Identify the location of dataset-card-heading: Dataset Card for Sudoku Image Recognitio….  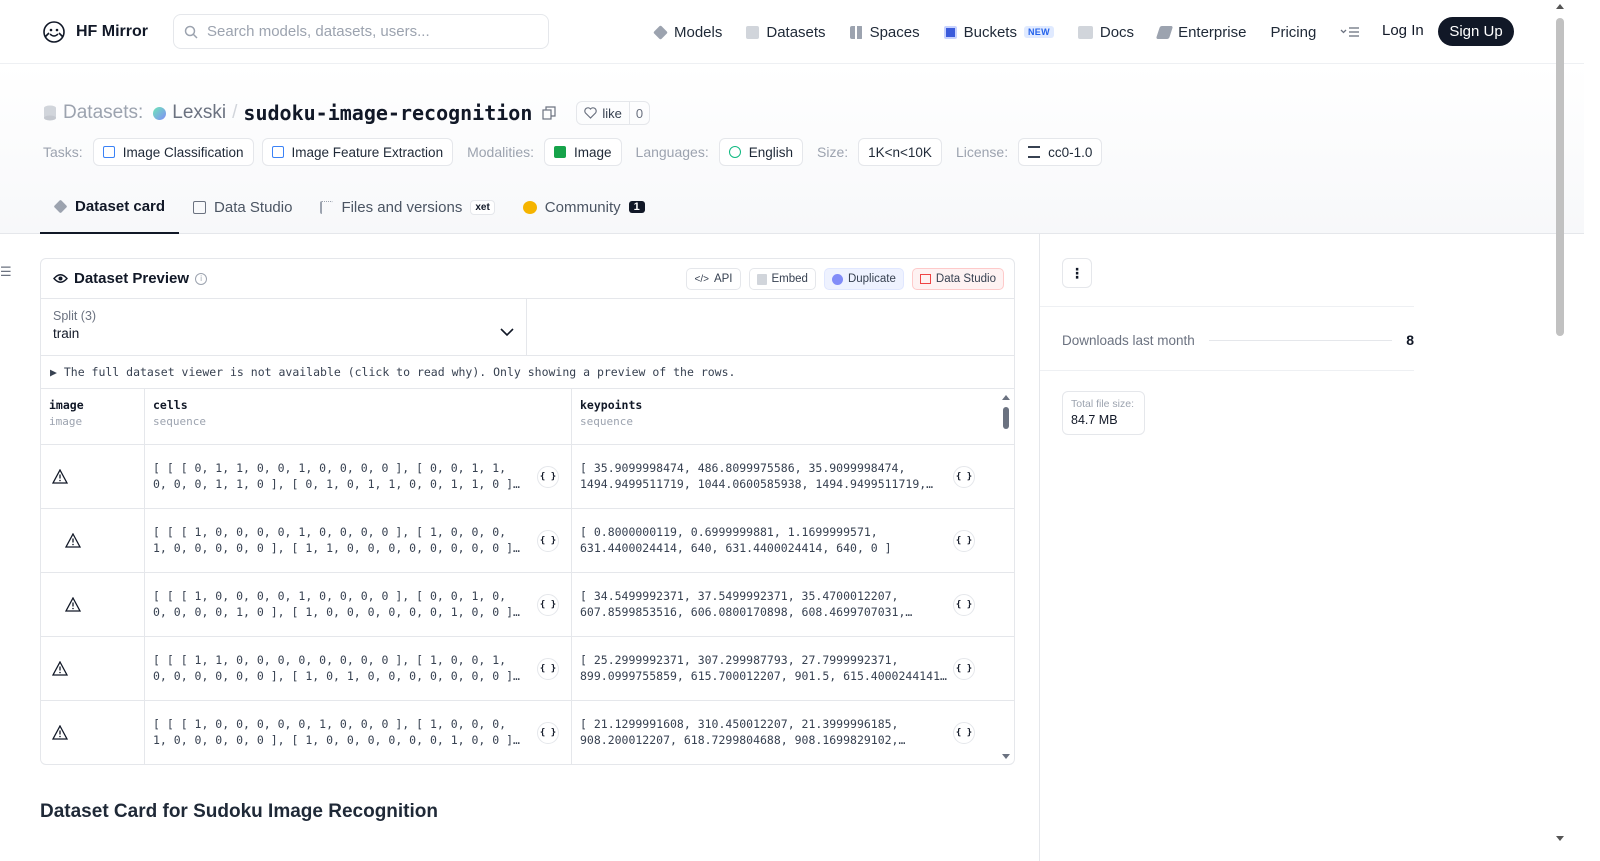
(239, 811).